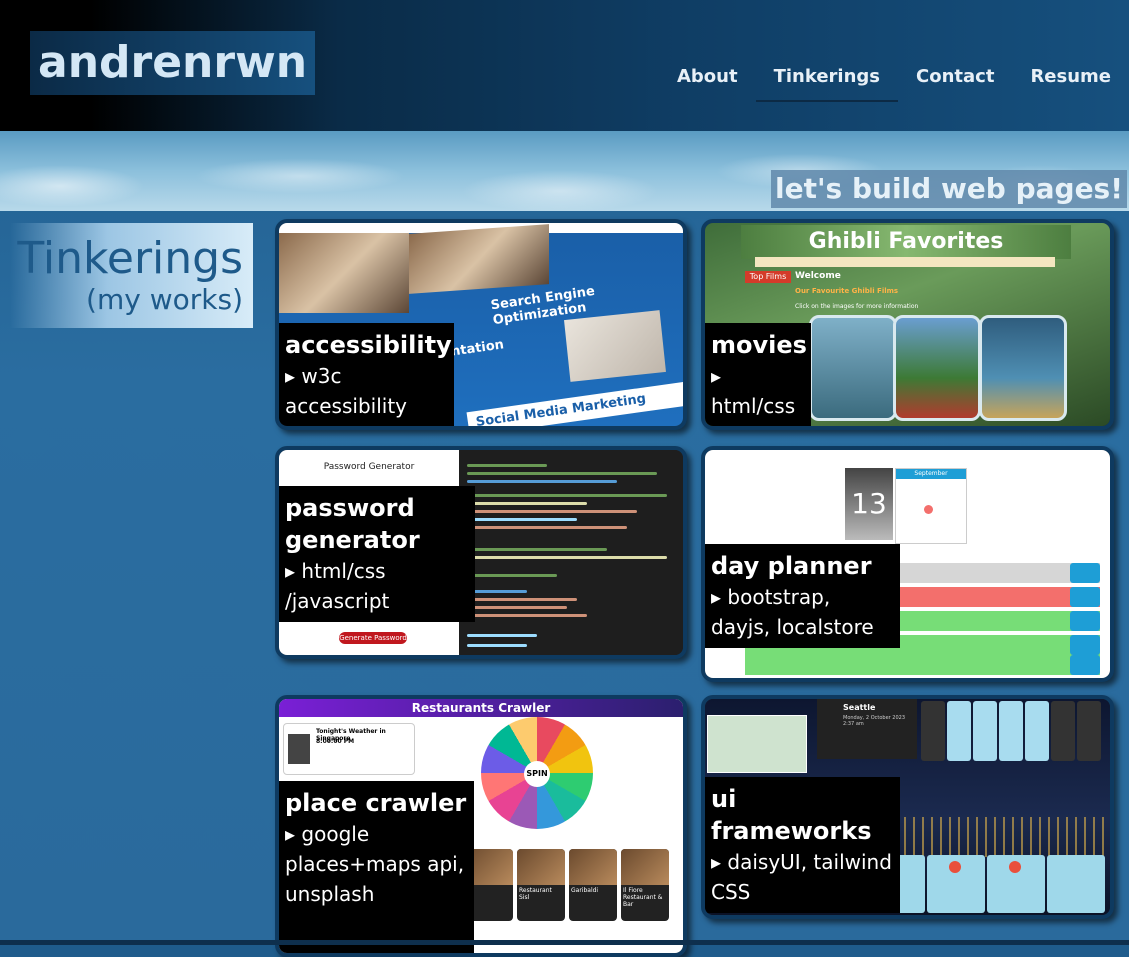 The width and height of the screenshot is (1129, 957). What do you see at coordinates (859, 707) in the screenshot?
I see `city-name: Seattle` at bounding box center [859, 707].